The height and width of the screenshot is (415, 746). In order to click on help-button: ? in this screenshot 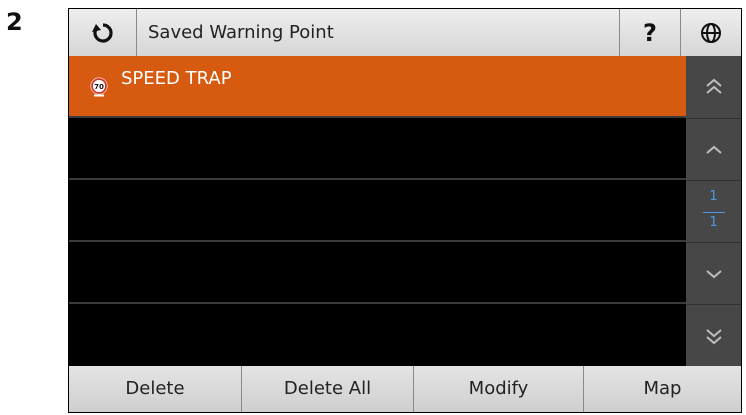, I will do `click(650, 32)`.